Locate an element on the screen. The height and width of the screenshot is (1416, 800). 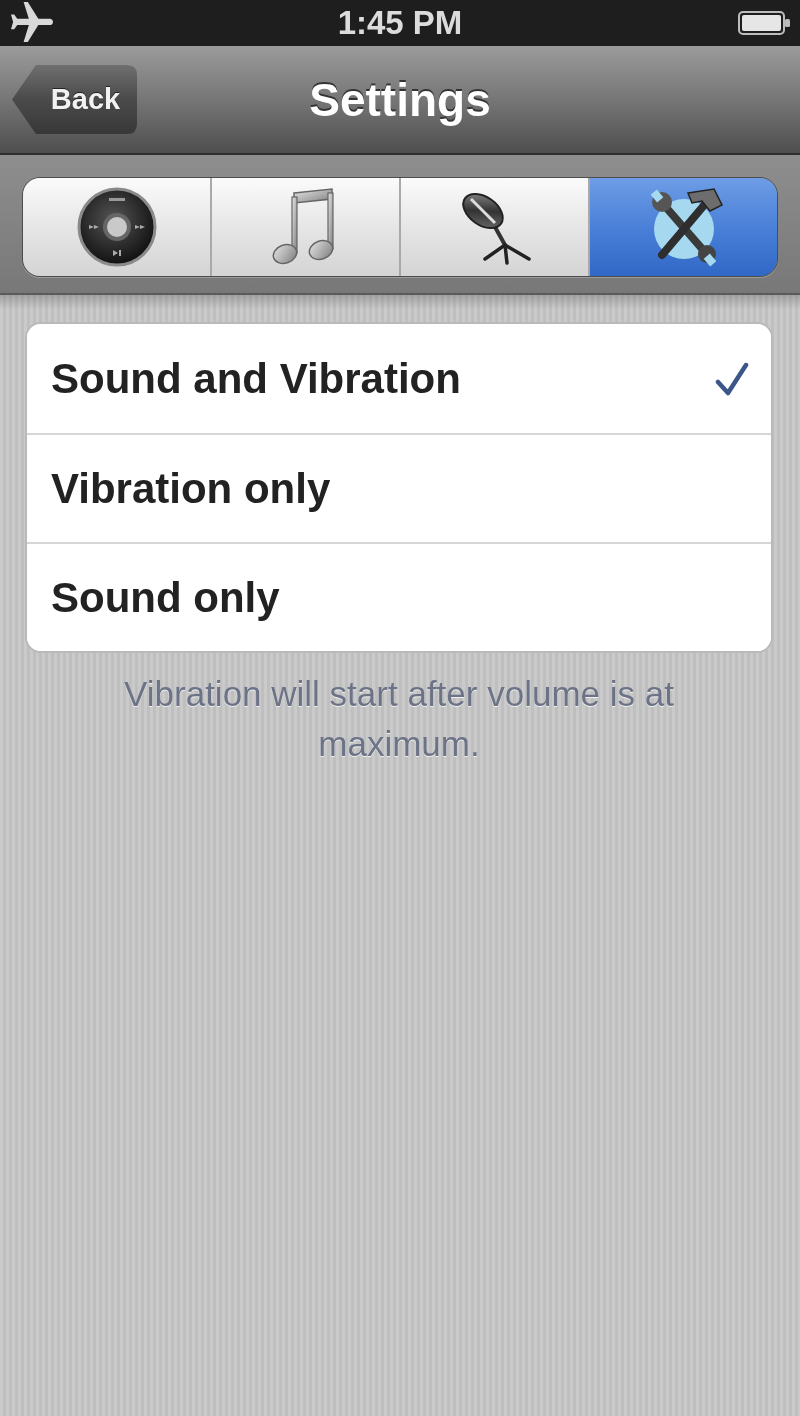
option-row: Sound only is located at coordinates (399, 596).